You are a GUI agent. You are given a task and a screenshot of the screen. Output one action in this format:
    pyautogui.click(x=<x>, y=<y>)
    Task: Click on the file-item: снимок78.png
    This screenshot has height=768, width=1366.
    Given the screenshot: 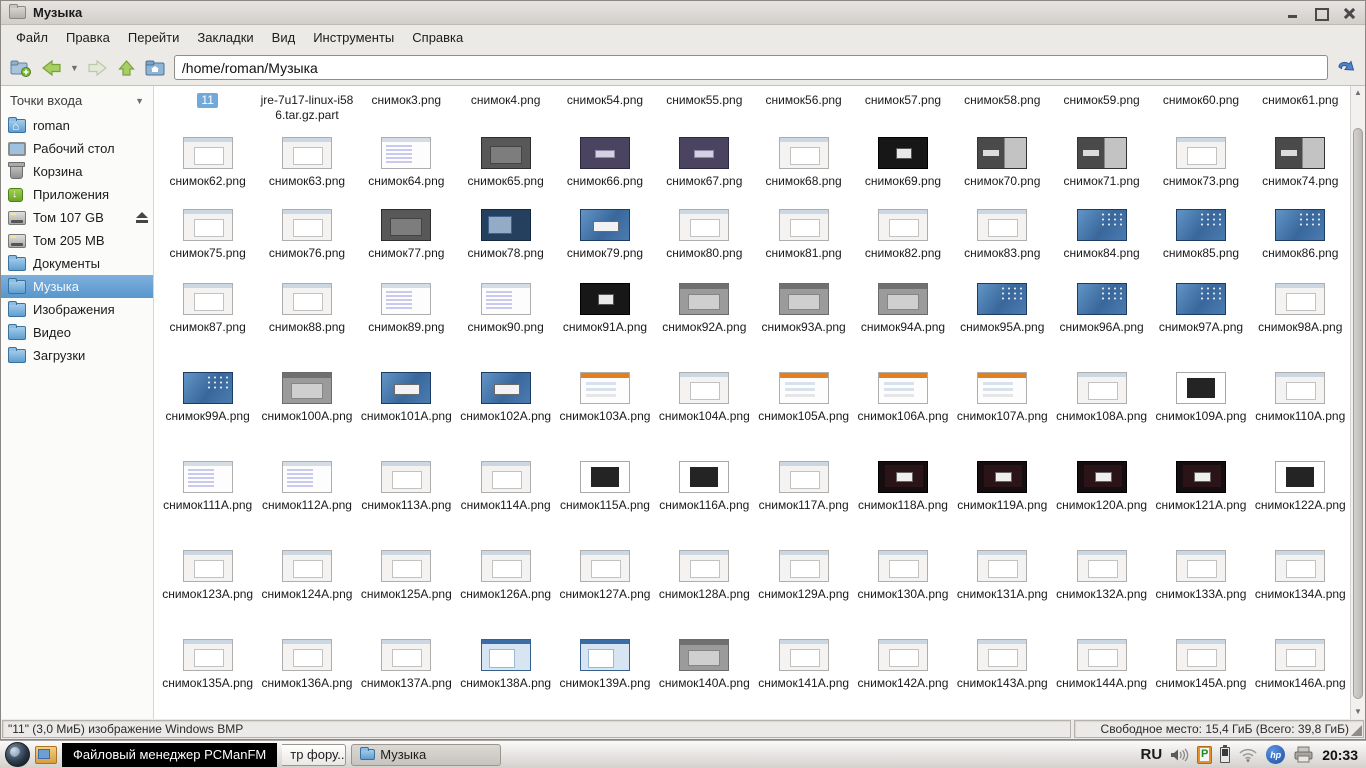 What is the action you would take?
    pyautogui.click(x=505, y=243)
    